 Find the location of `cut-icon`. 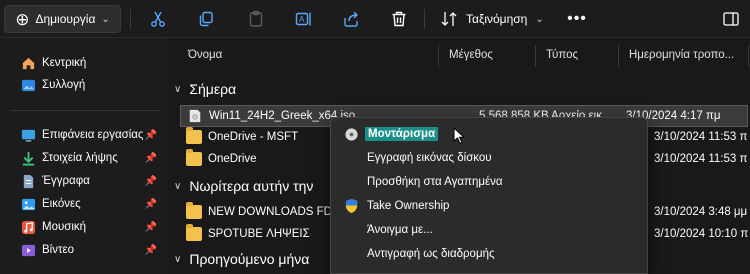

cut-icon is located at coordinates (158, 19).